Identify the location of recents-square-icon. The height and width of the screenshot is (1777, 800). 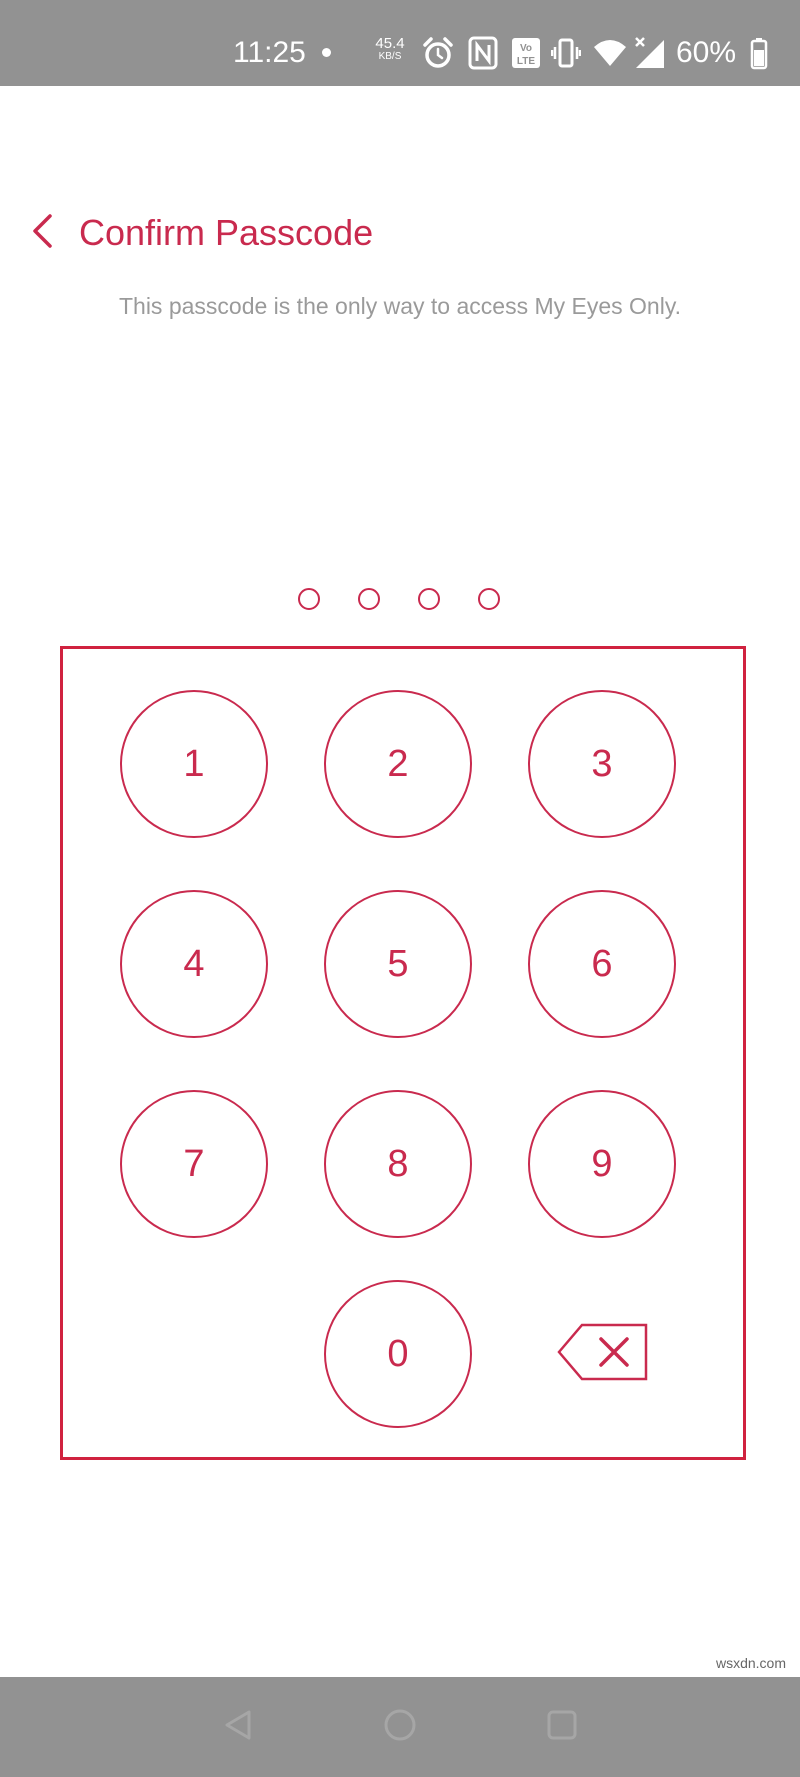
(562, 1727).